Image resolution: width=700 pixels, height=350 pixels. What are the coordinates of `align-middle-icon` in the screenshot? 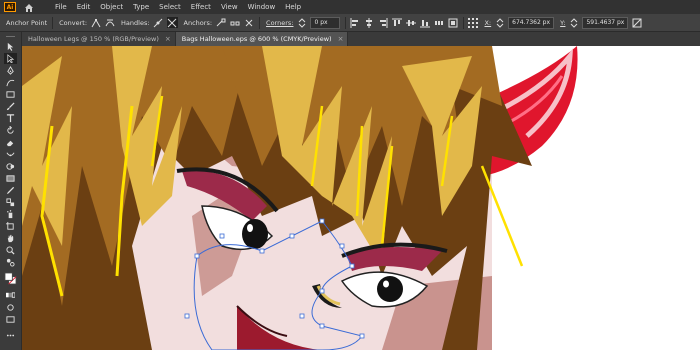 It's located at (410, 22).